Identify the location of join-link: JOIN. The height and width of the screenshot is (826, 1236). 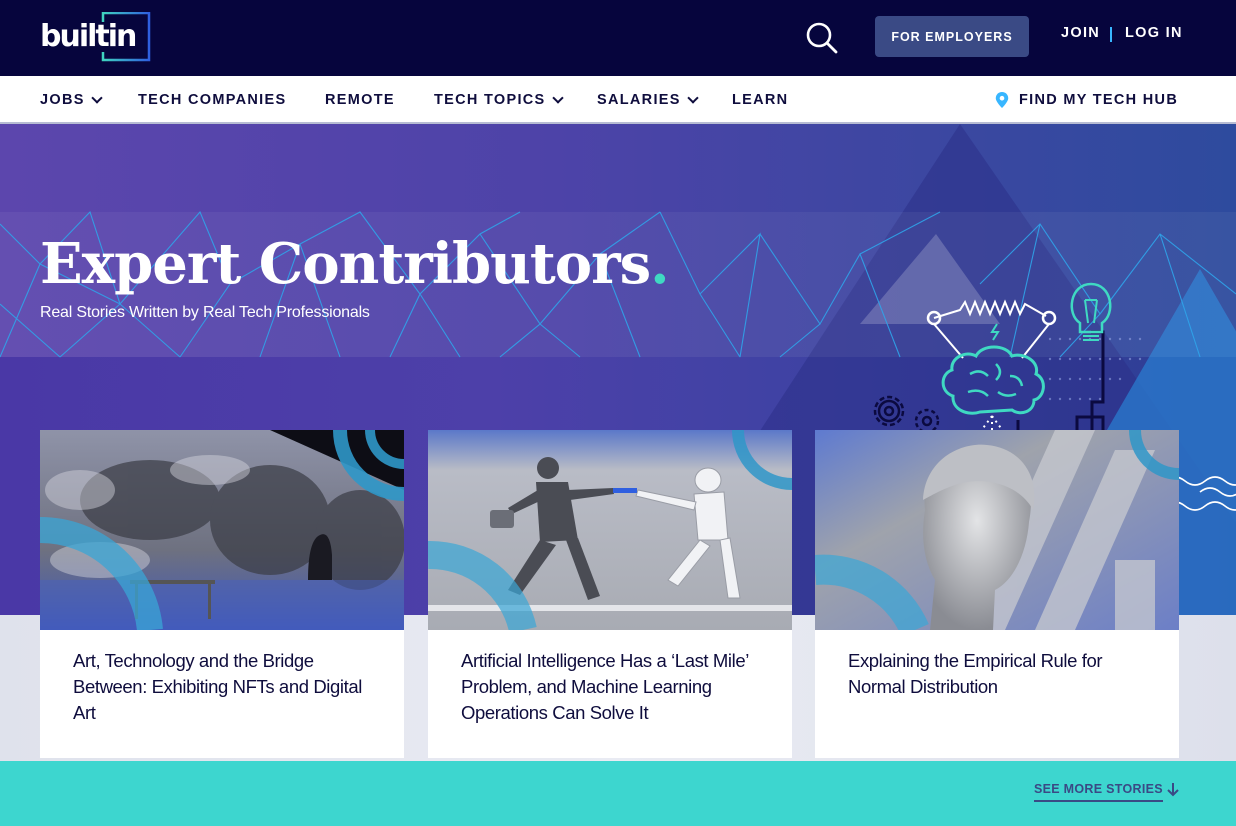
(1080, 33).